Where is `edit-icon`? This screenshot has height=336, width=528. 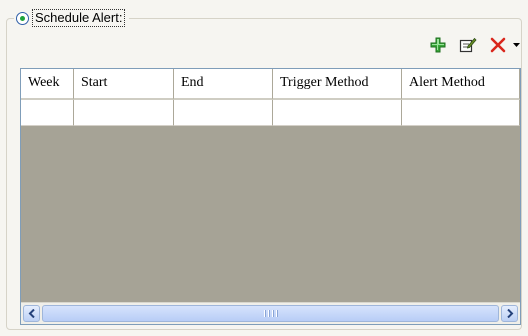
edit-icon is located at coordinates (468, 45).